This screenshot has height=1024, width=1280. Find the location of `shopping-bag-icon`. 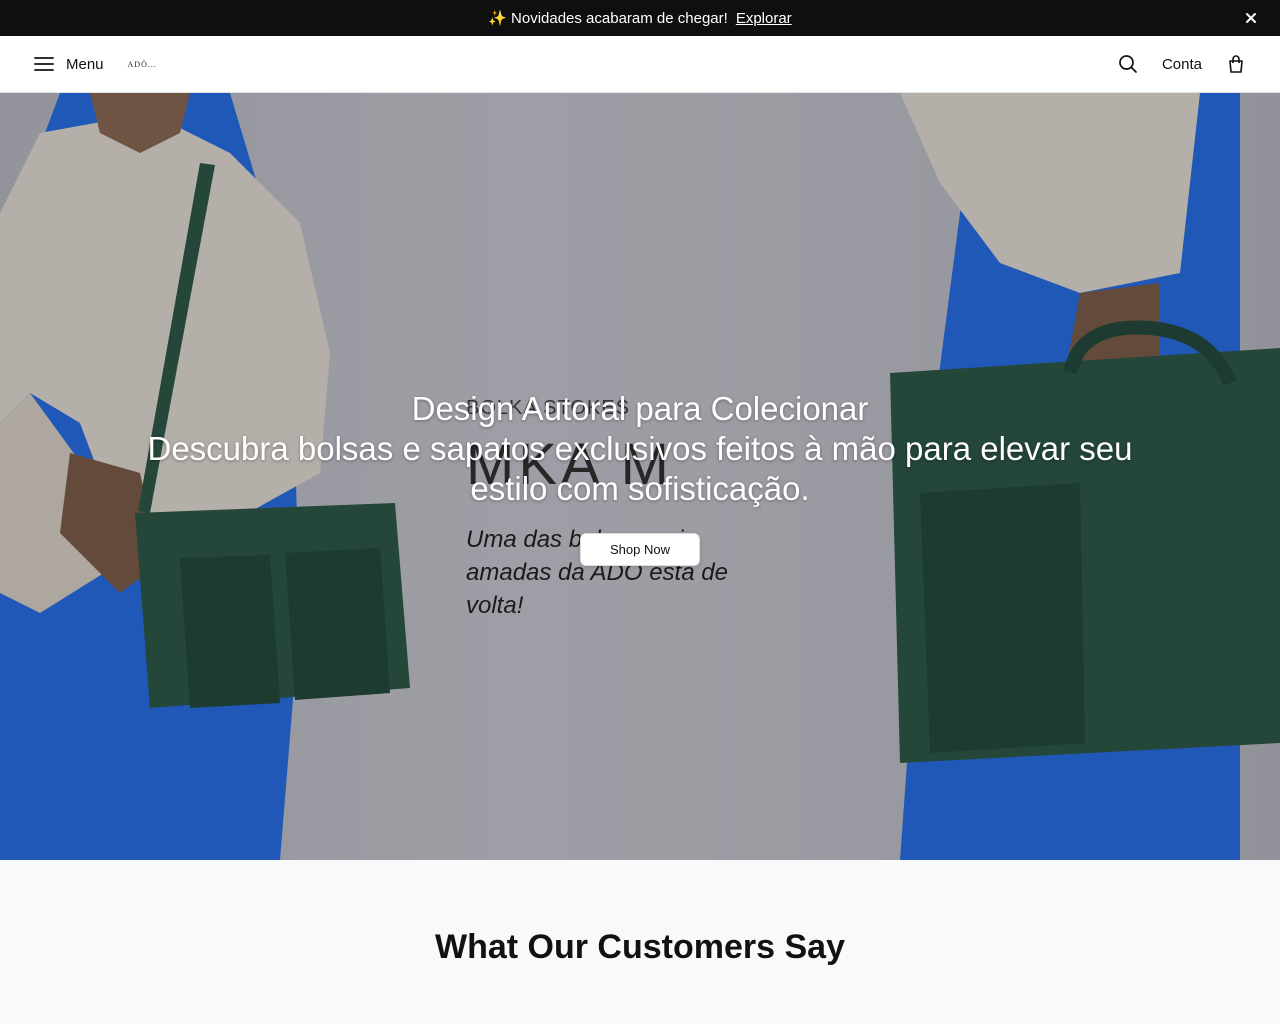

shopping-bag-icon is located at coordinates (1236, 64).